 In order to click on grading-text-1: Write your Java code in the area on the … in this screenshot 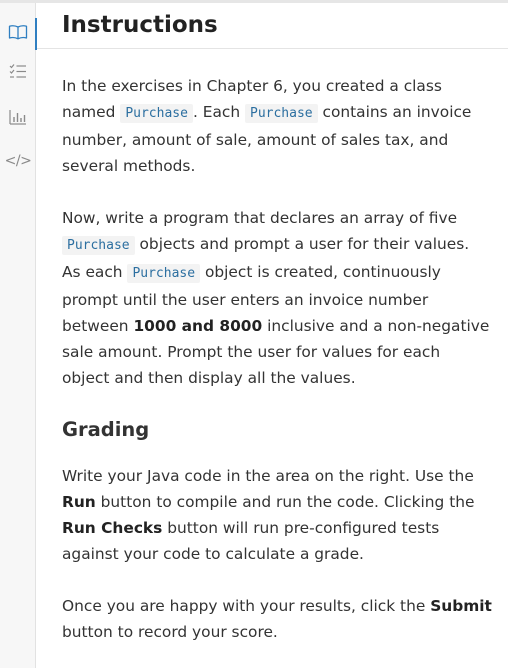, I will do `click(268, 476)`.